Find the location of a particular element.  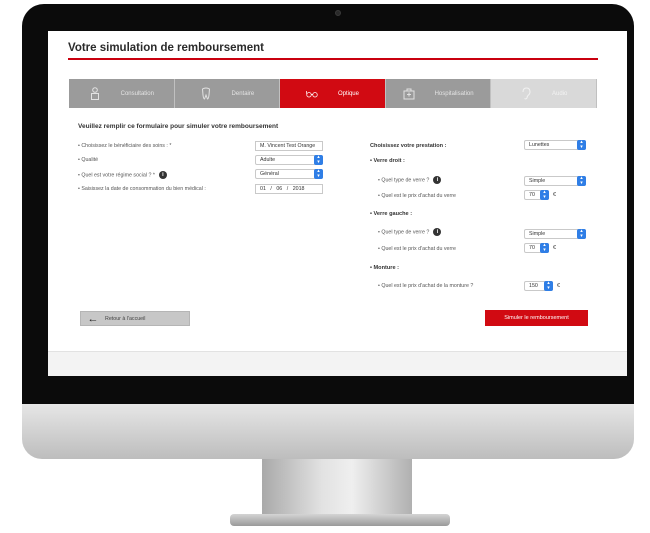

right-lens-heading: • Verre droit : is located at coordinates (387, 161).